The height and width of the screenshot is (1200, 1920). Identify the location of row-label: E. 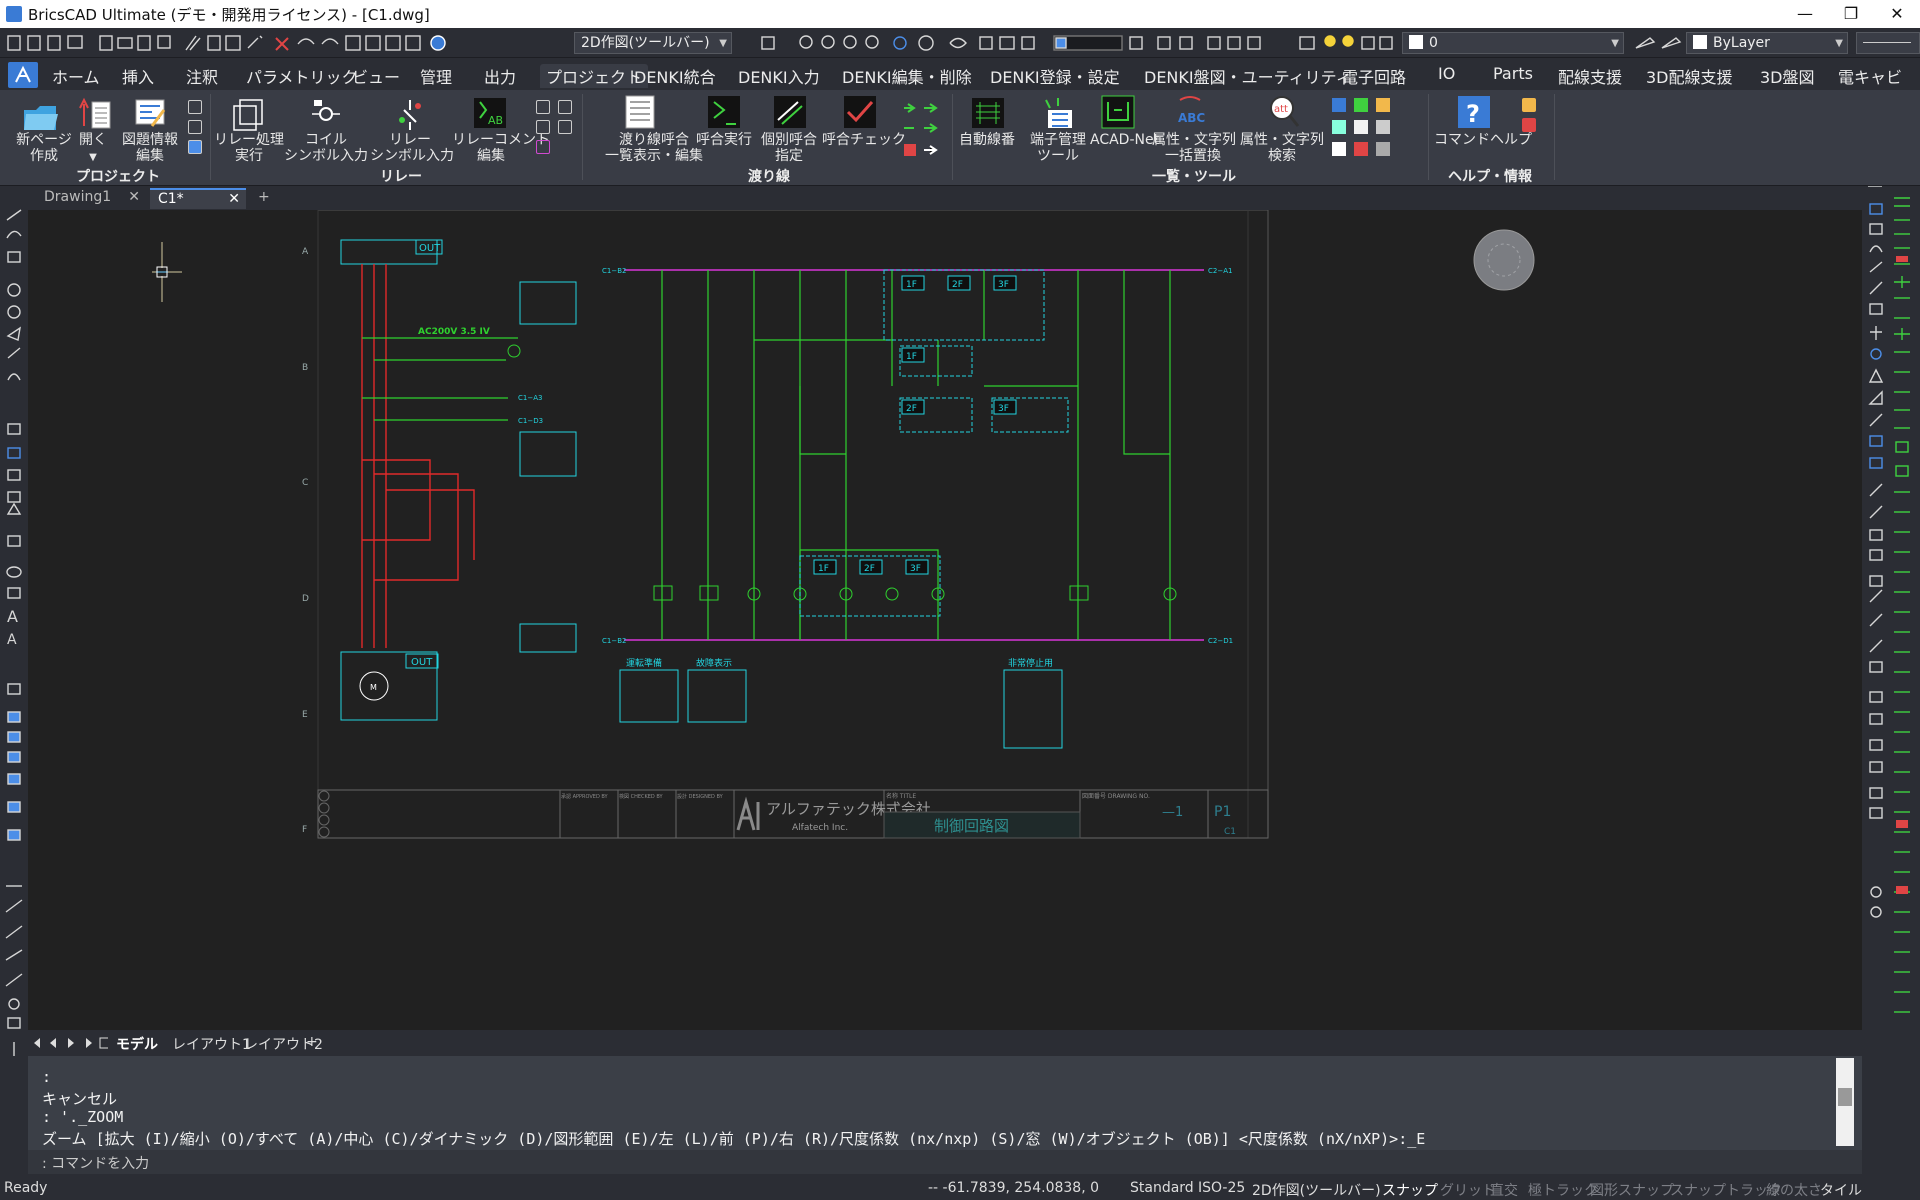
(305, 715).